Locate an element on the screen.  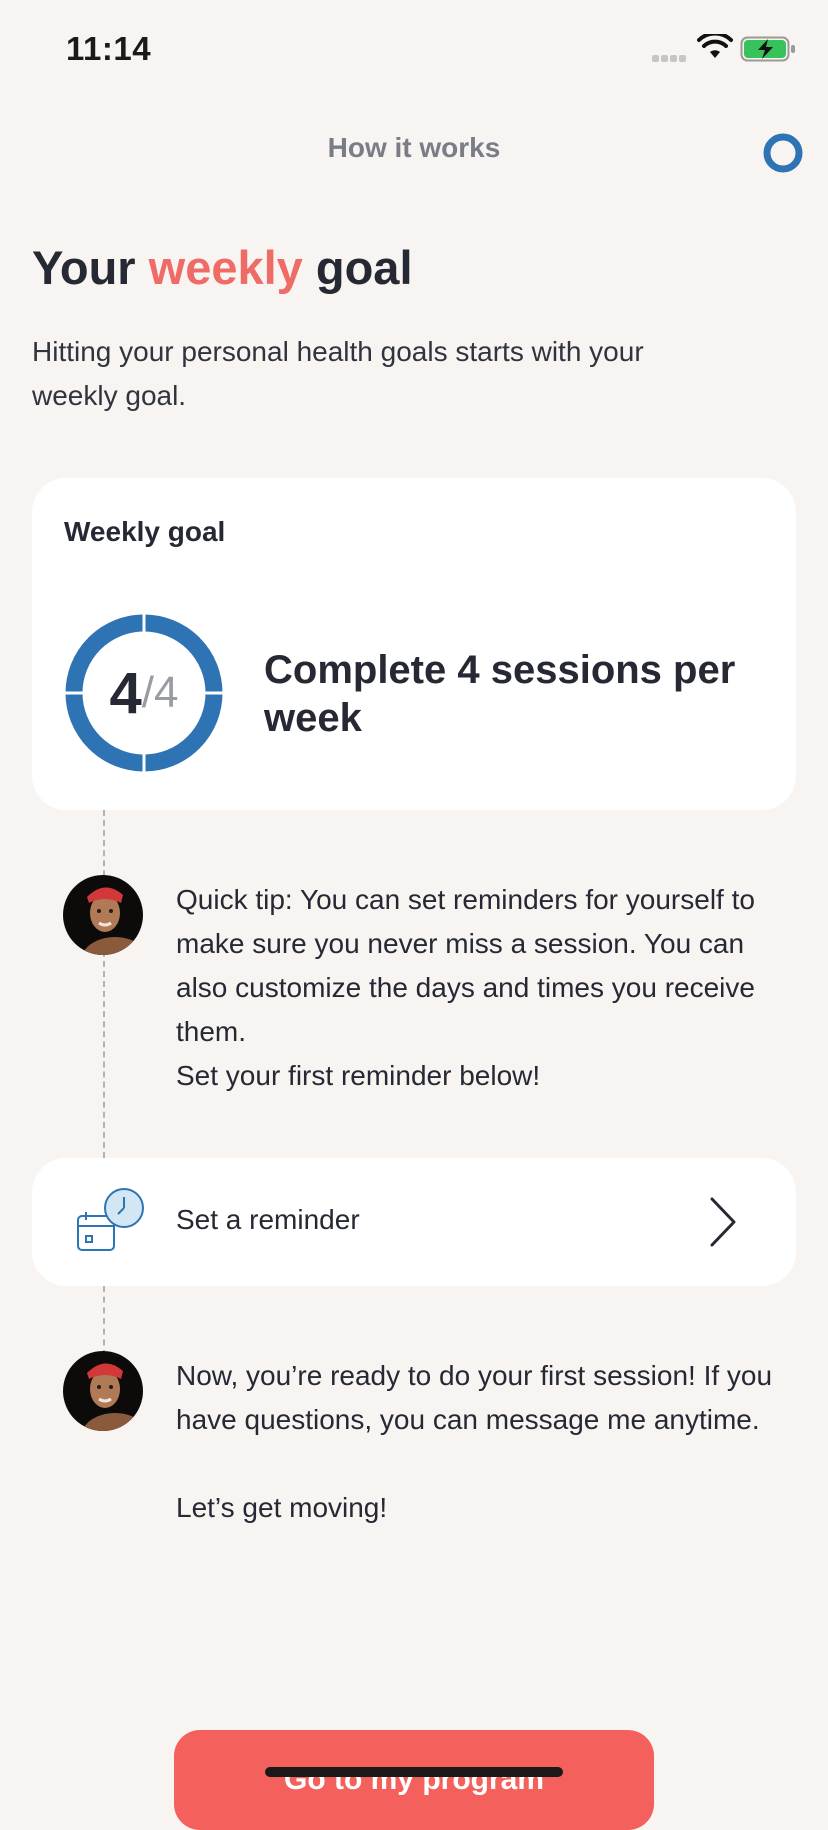
reminder-label: Set a reminder is located at coordinates (268, 1219).